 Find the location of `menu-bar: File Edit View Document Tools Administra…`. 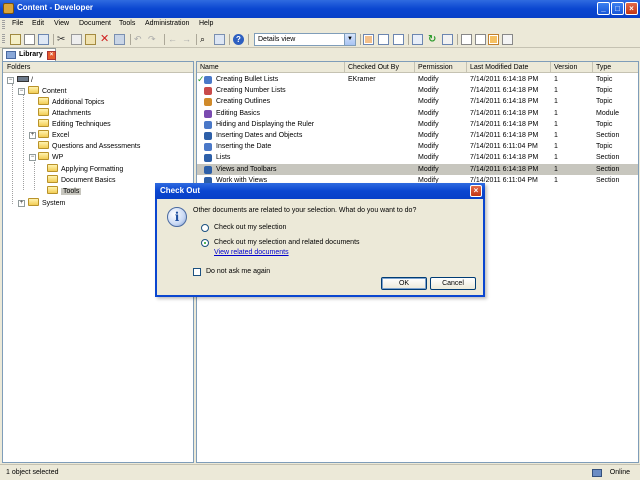

menu-bar: File Edit View Document Tools Administra… is located at coordinates (320, 24).